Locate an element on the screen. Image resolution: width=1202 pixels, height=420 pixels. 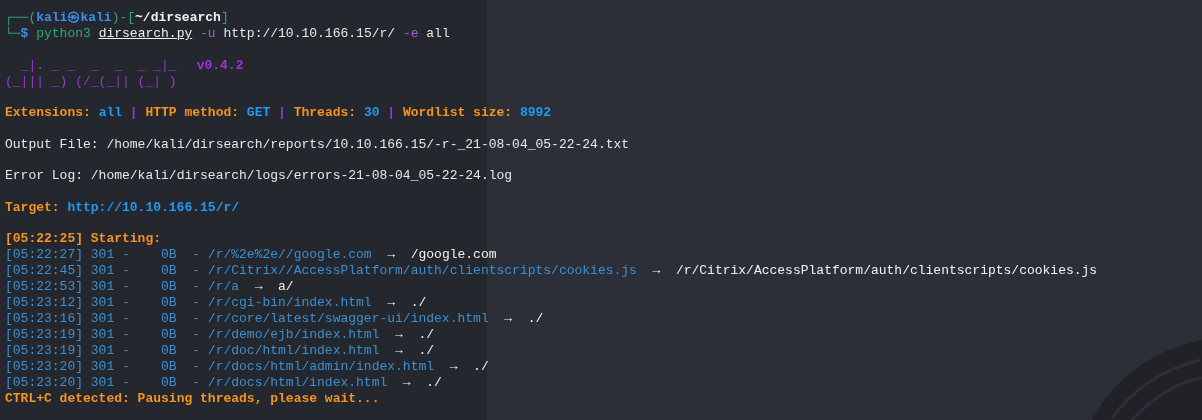
config-label: HTTP method: is located at coordinates (192, 113).